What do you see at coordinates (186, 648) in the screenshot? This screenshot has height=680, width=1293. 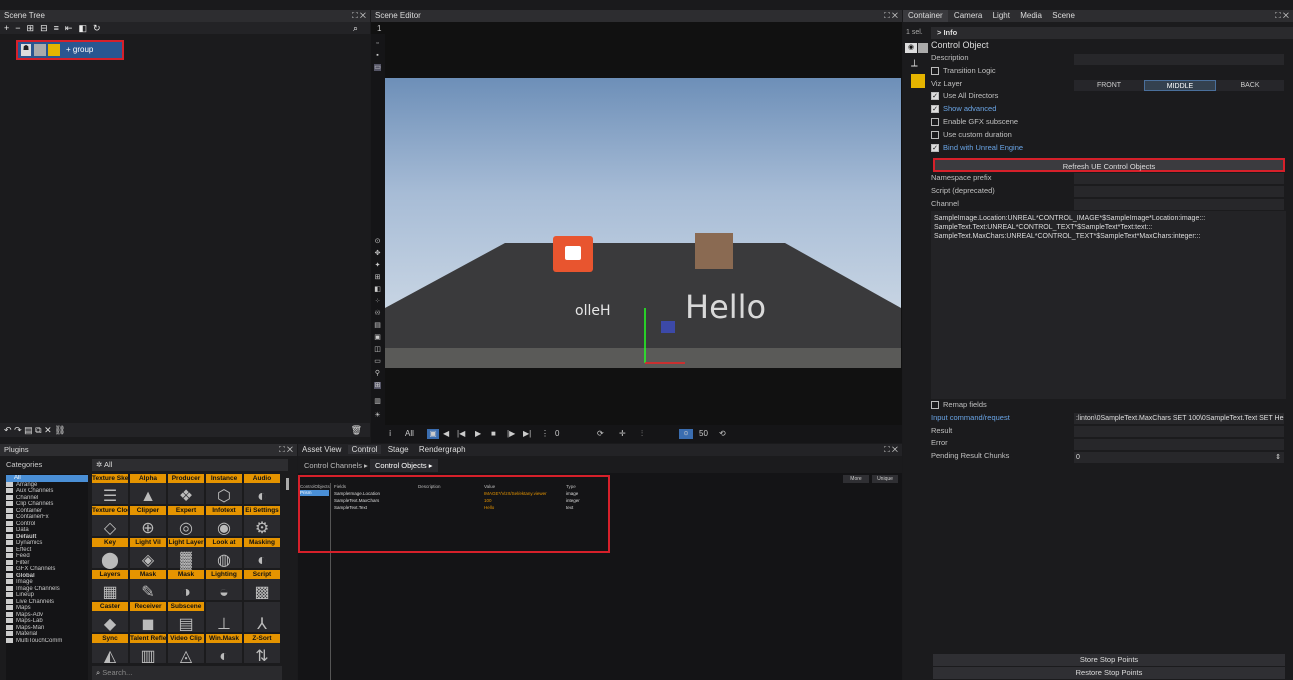 I see `plugin-tile: Video Clip ◬` at bounding box center [186, 648].